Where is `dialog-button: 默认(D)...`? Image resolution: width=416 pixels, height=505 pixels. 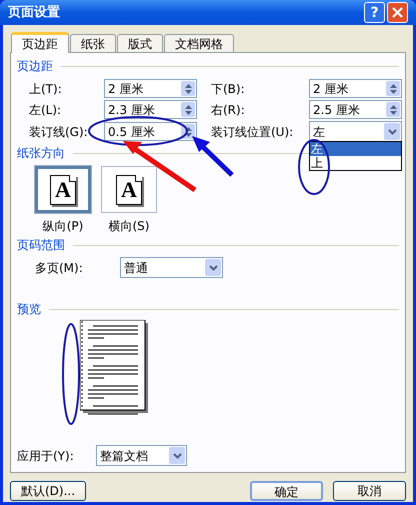 dialog-button: 默认(D)... is located at coordinates (48, 491).